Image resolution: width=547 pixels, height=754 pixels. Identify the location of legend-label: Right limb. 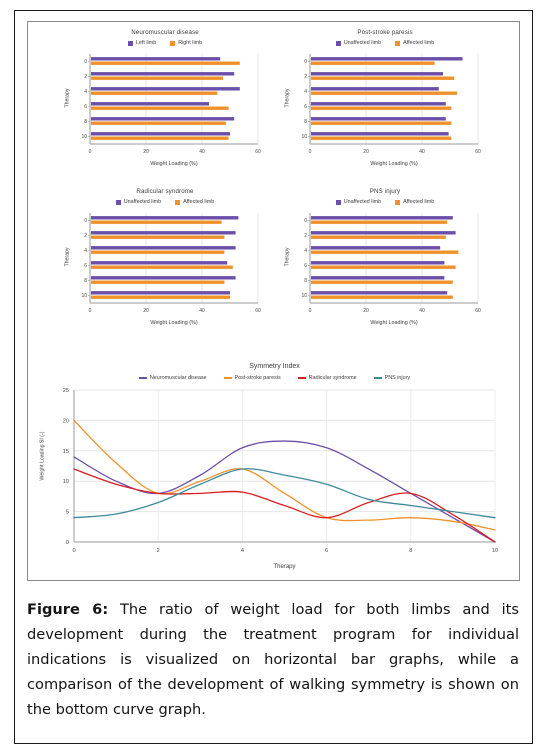
(190, 43).